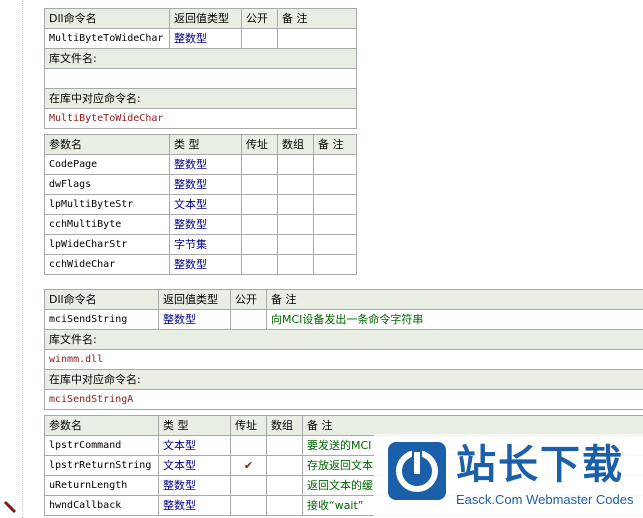  I want to click on table-row: lpMultiByteStr 文本型, so click(200, 204).